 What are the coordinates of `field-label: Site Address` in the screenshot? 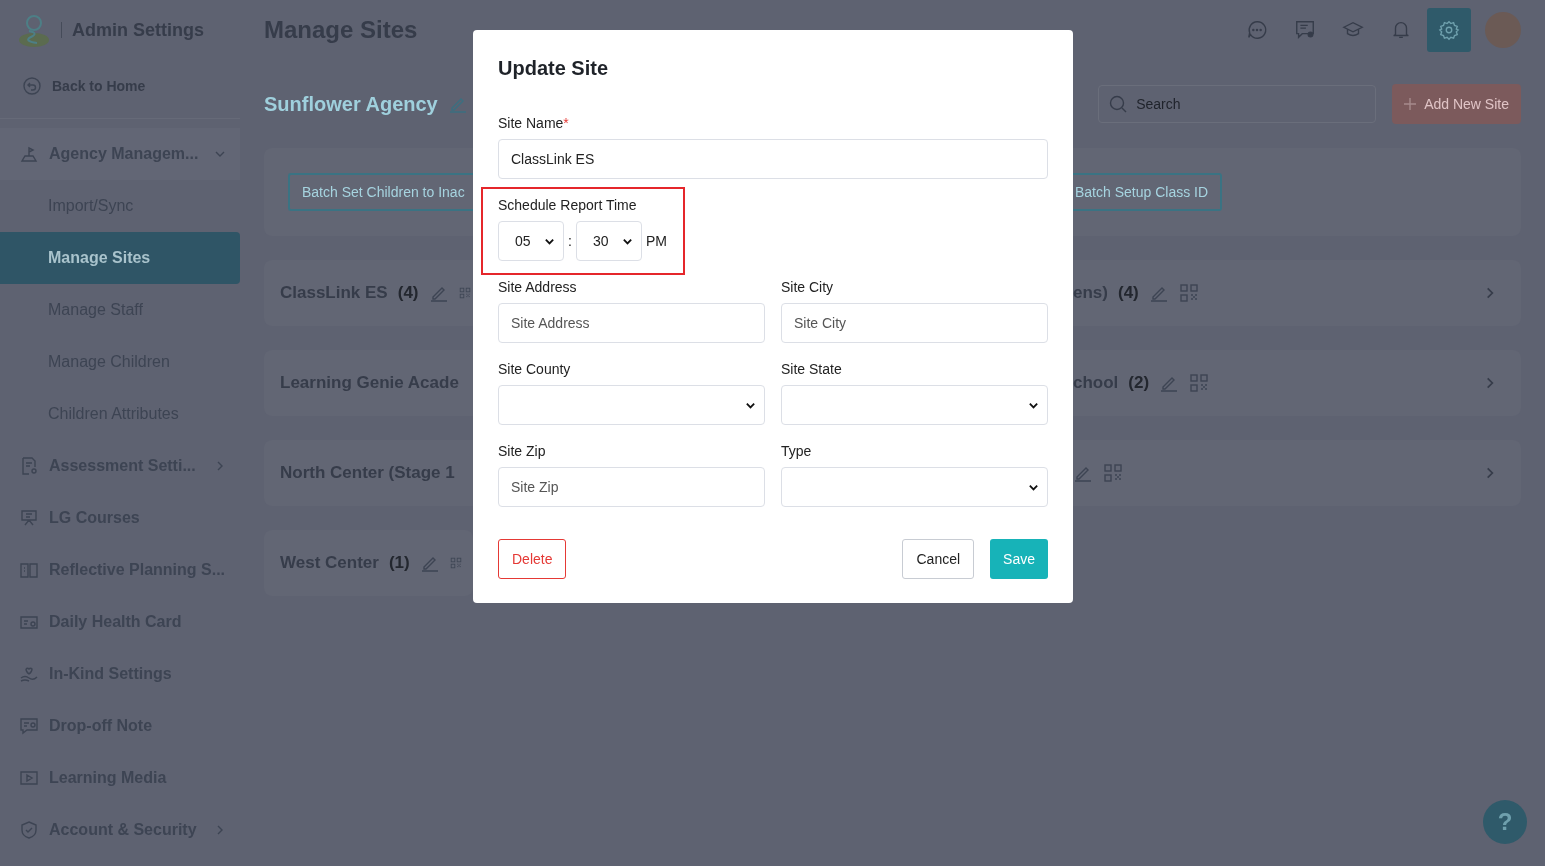 It's located at (538, 287).